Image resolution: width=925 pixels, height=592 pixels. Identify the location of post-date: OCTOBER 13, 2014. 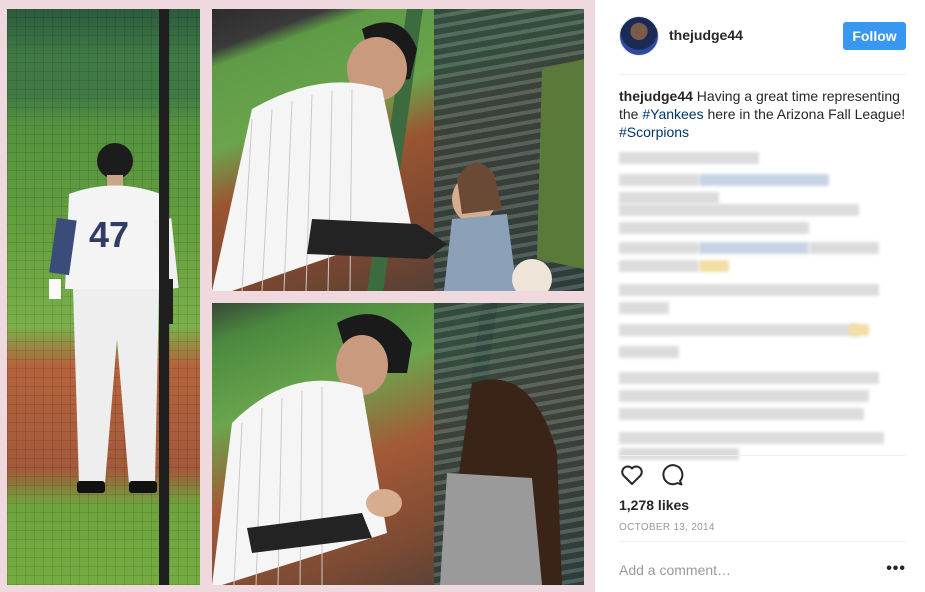
(667, 527).